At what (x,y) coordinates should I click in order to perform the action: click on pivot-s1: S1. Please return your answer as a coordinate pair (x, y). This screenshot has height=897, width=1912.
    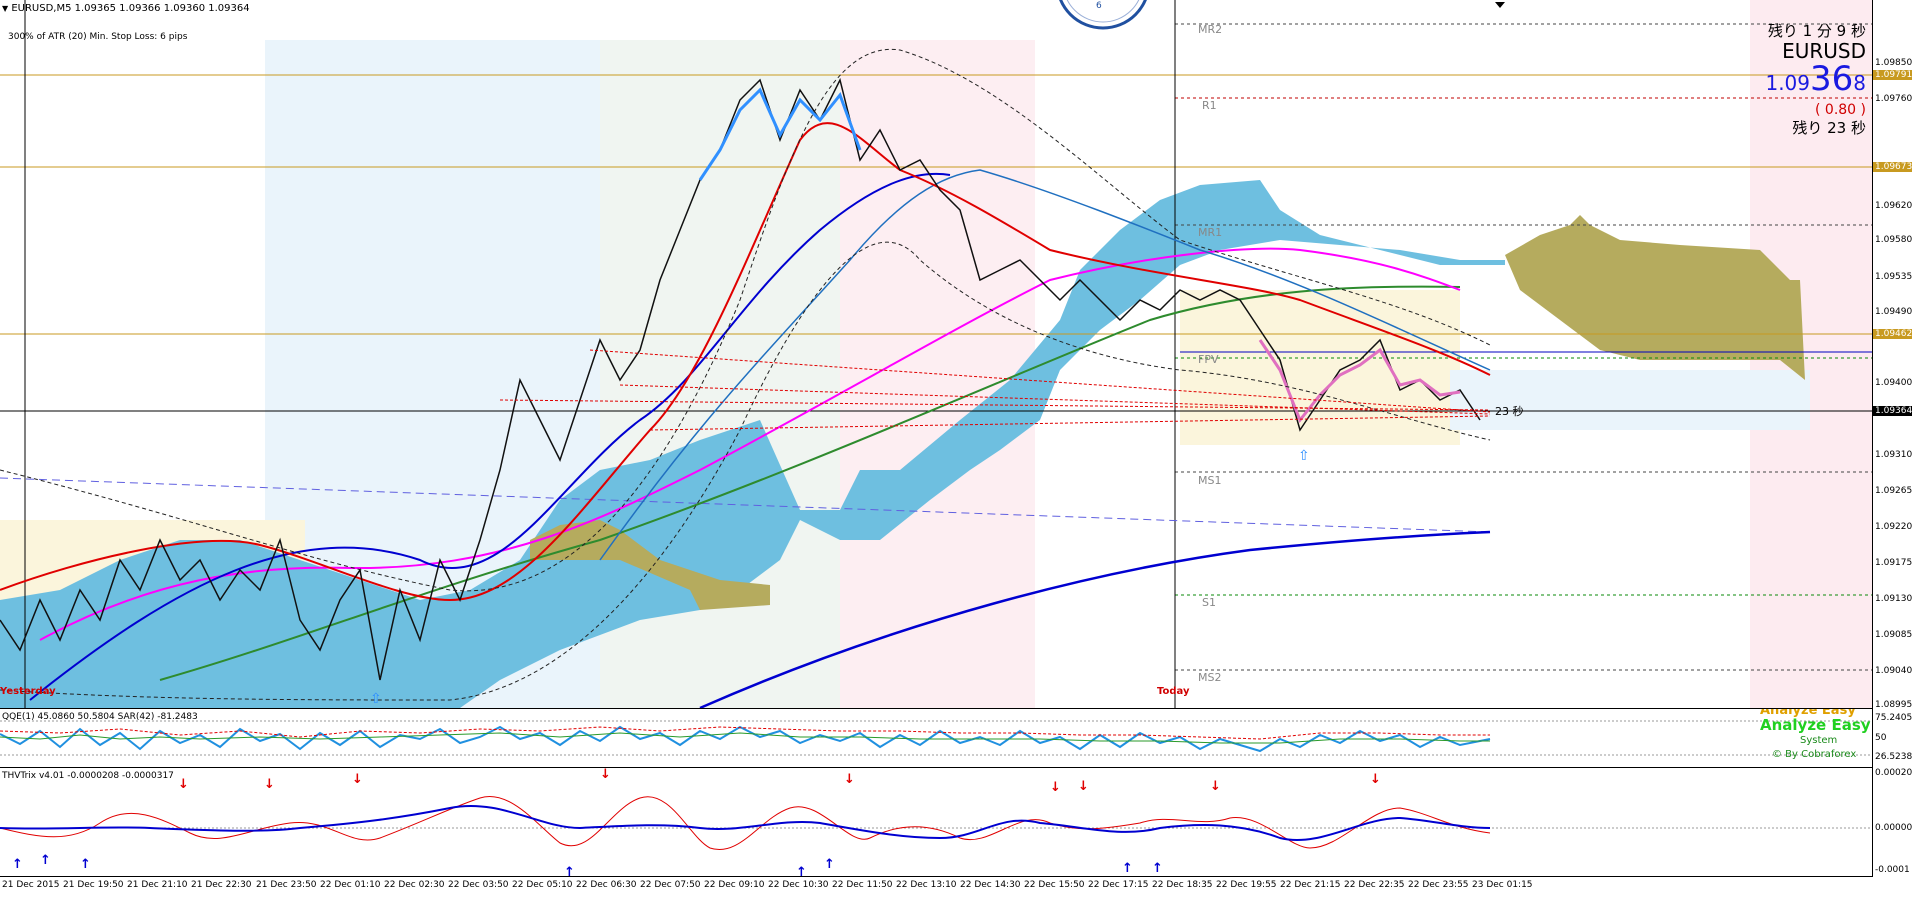
    Looking at the image, I should click on (1209, 602).